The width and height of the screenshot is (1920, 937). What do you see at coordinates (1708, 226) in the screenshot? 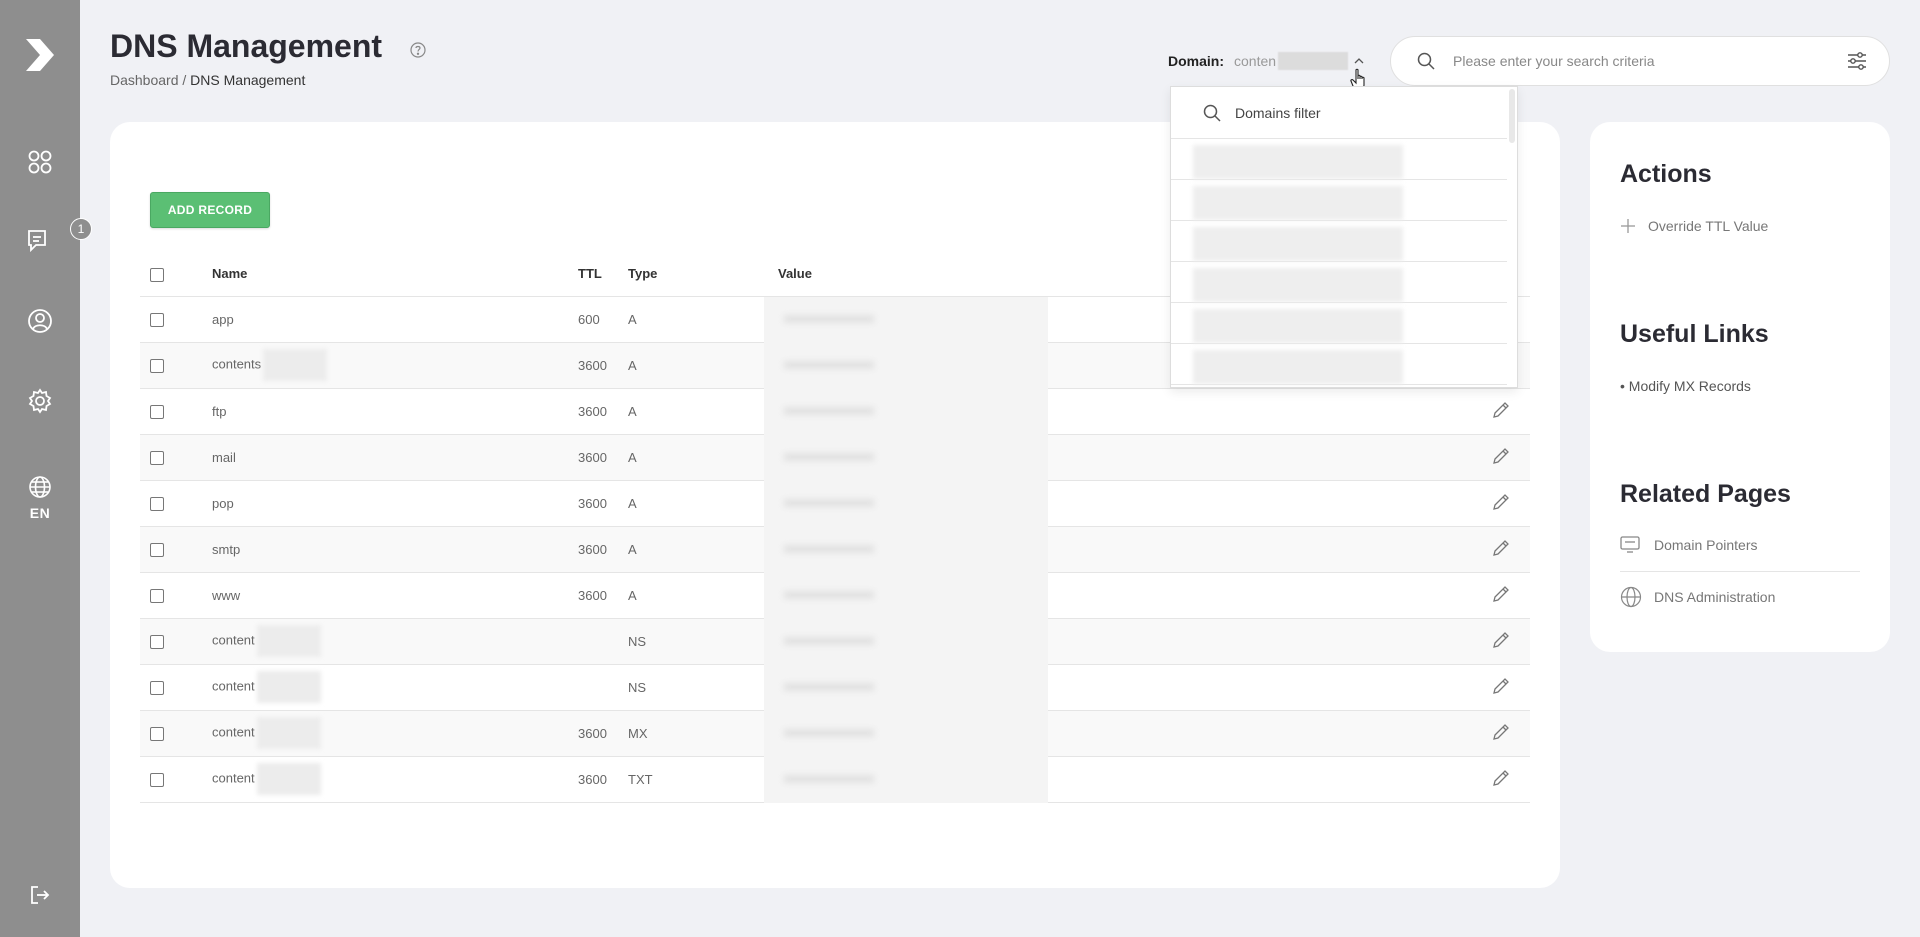
I see `override-ttl-label: Override TTL Value` at bounding box center [1708, 226].